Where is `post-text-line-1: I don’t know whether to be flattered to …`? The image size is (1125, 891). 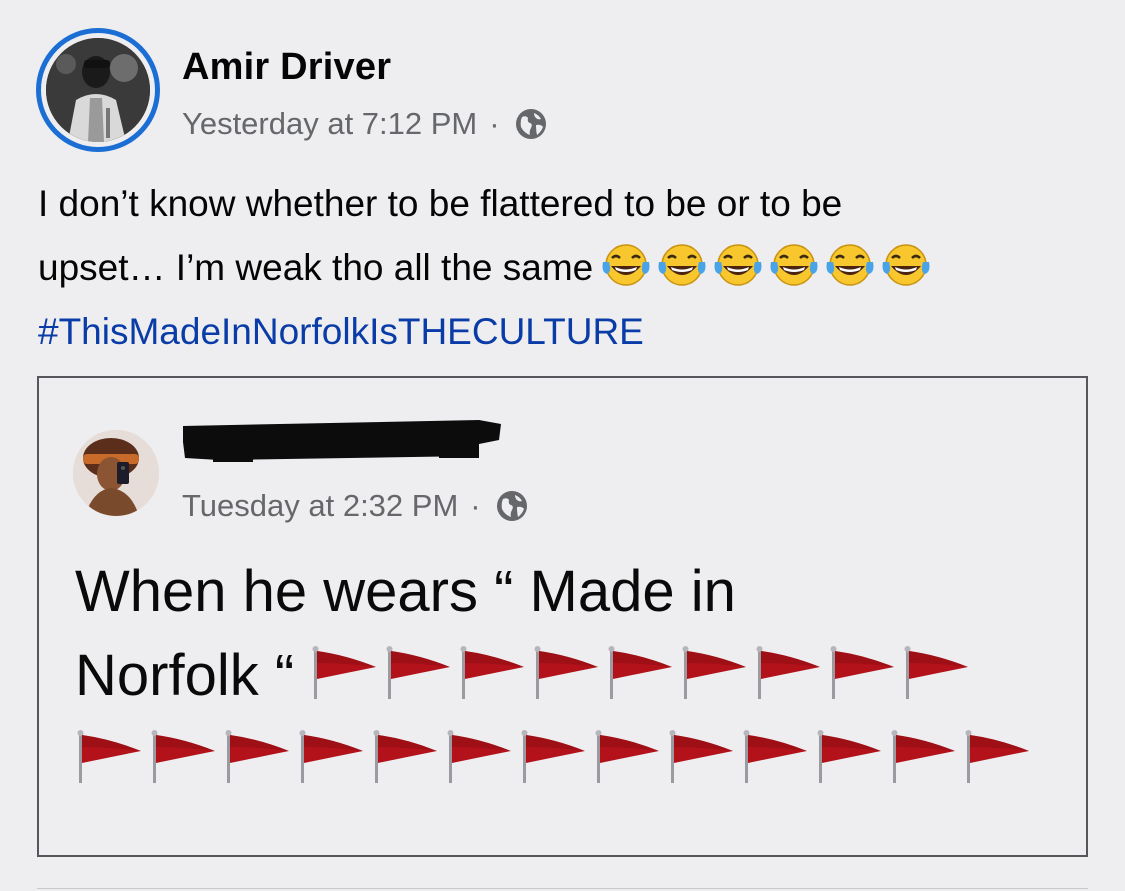
post-text-line-1: I don’t know whether to be flattered to … is located at coordinates (440, 203).